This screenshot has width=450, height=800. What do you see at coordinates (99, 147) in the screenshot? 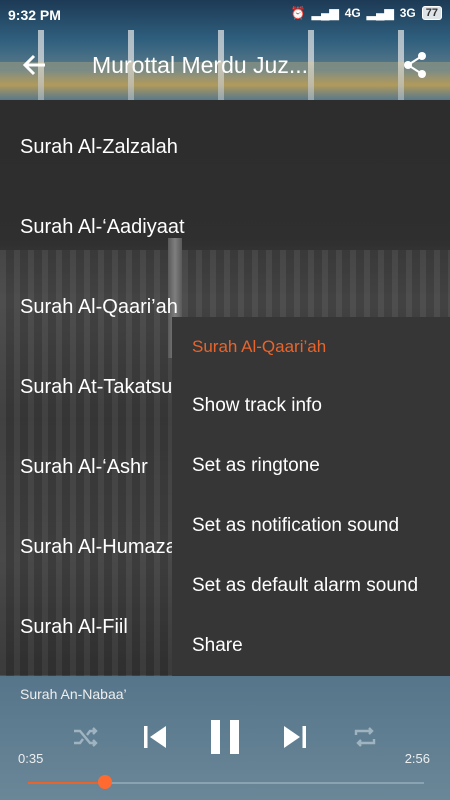
I see `list-item: Surah Al-Zalzalah` at bounding box center [99, 147].